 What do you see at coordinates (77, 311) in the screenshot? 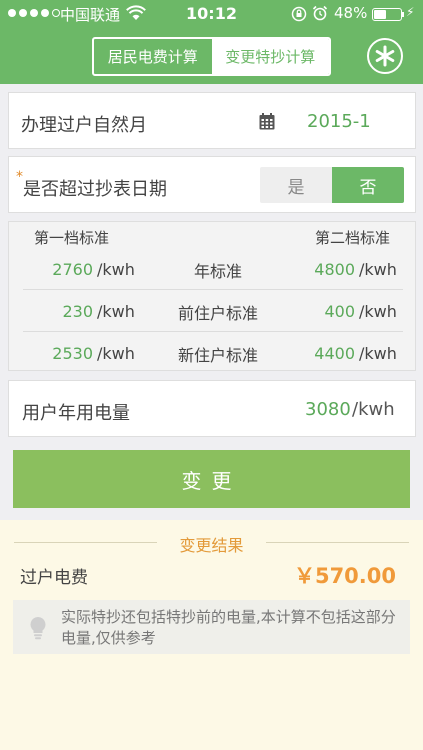
I see `tier1-value: 230` at bounding box center [77, 311].